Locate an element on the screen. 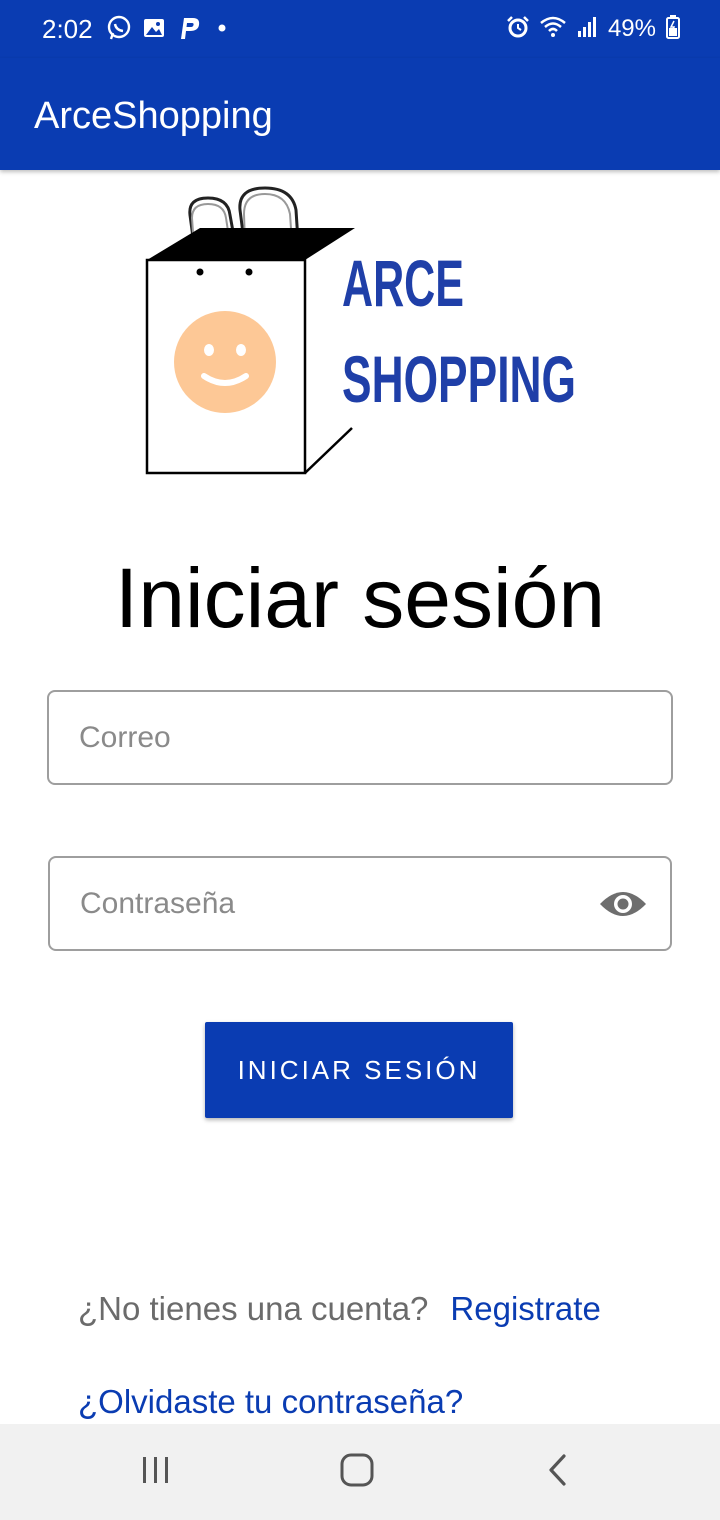 This screenshot has height=1520, width=720. register-link: Registrate is located at coordinates (525, 1309).